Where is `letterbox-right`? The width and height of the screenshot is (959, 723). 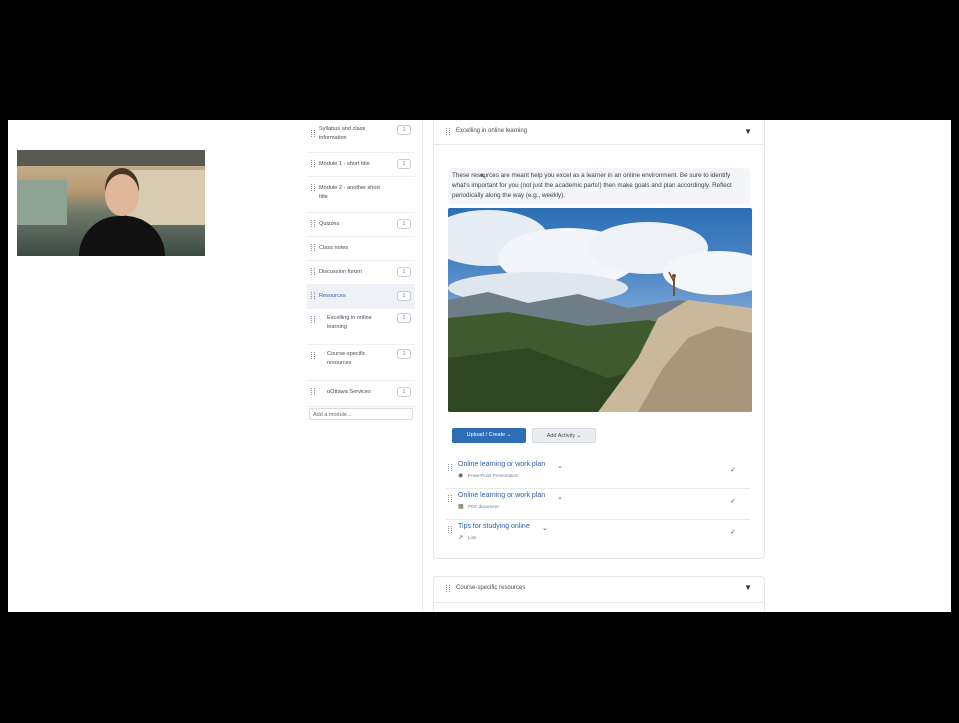 letterbox-right is located at coordinates (955, 361).